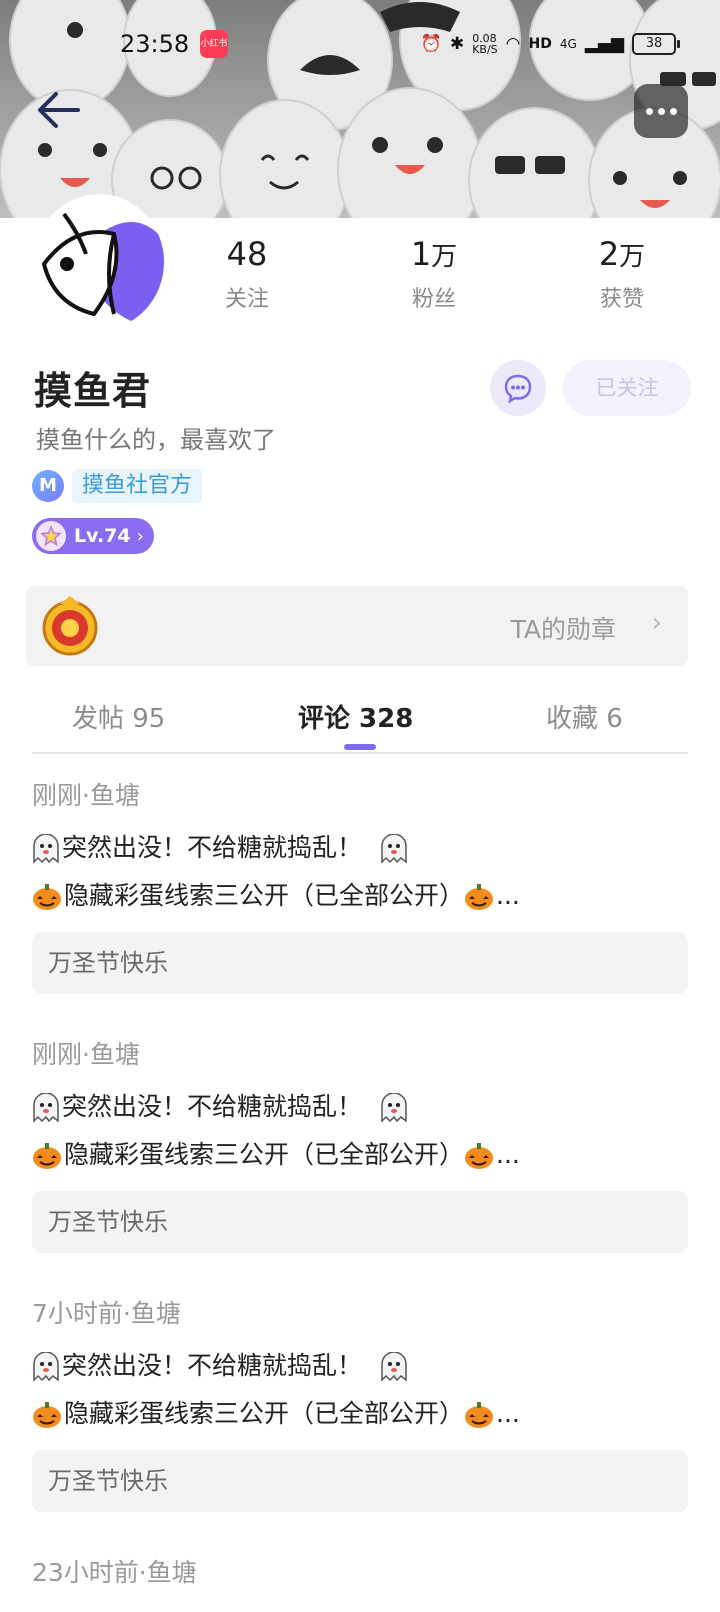 The width and height of the screenshot is (720, 1612). I want to click on medal-bar: TA的勋章 ›, so click(357, 626).